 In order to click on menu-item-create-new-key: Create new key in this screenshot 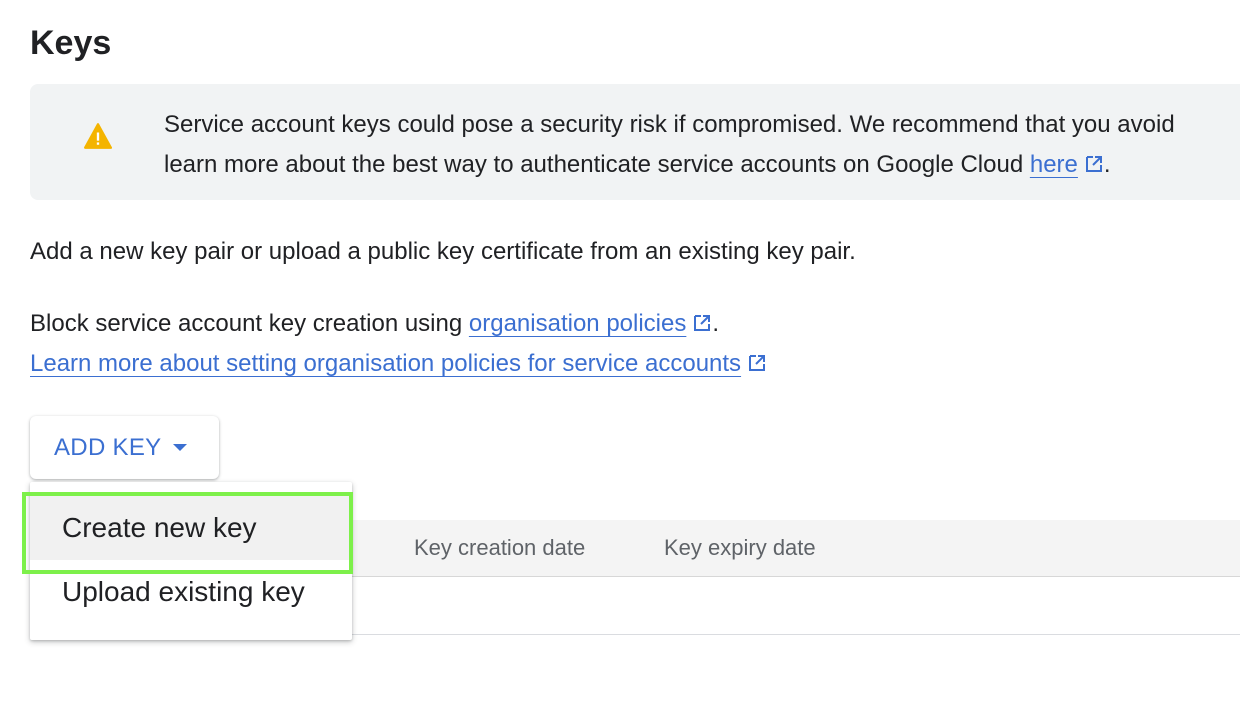, I will do `click(191, 528)`.